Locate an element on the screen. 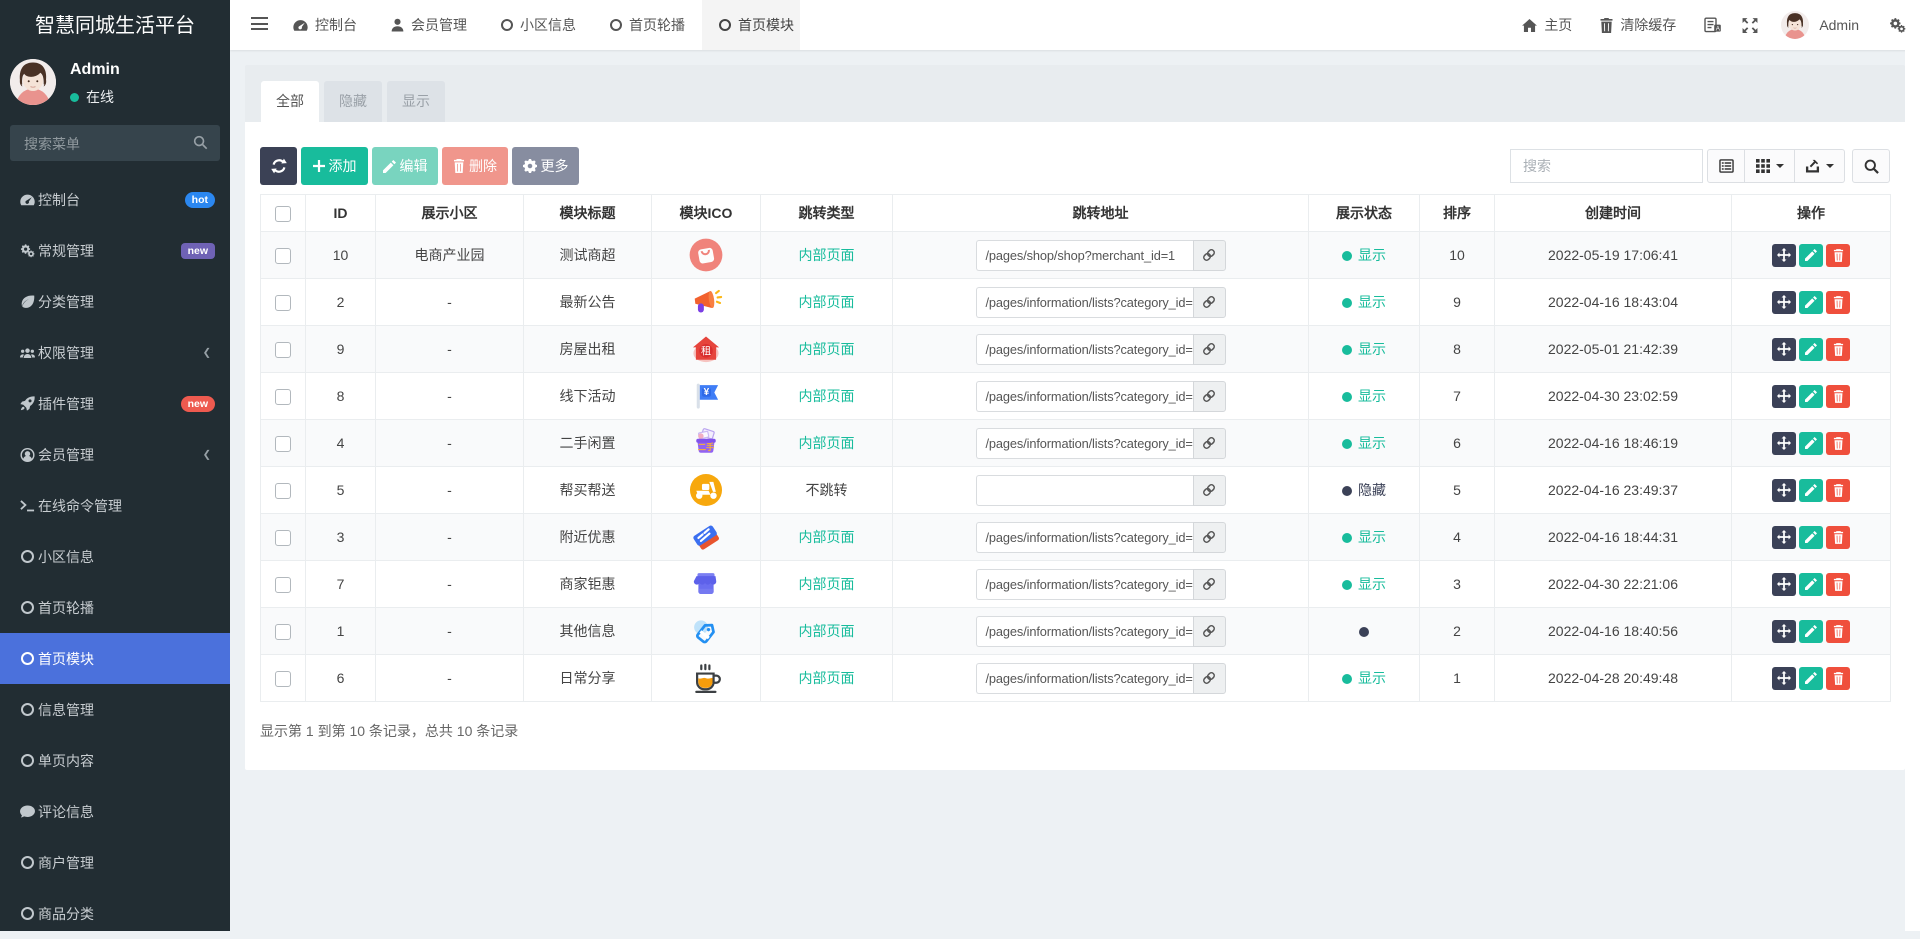 The width and height of the screenshot is (1920, 939). svg-text: 租 is located at coordinates (706, 350).